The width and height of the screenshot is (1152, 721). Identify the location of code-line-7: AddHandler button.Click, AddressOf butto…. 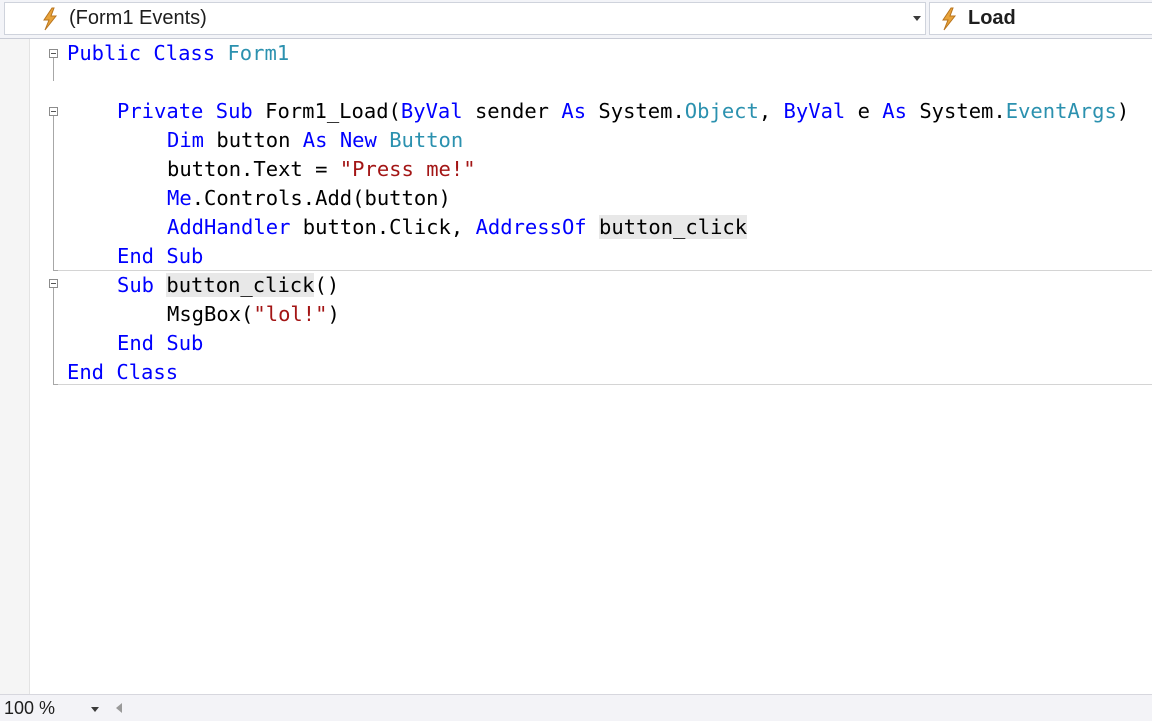
(457, 227).